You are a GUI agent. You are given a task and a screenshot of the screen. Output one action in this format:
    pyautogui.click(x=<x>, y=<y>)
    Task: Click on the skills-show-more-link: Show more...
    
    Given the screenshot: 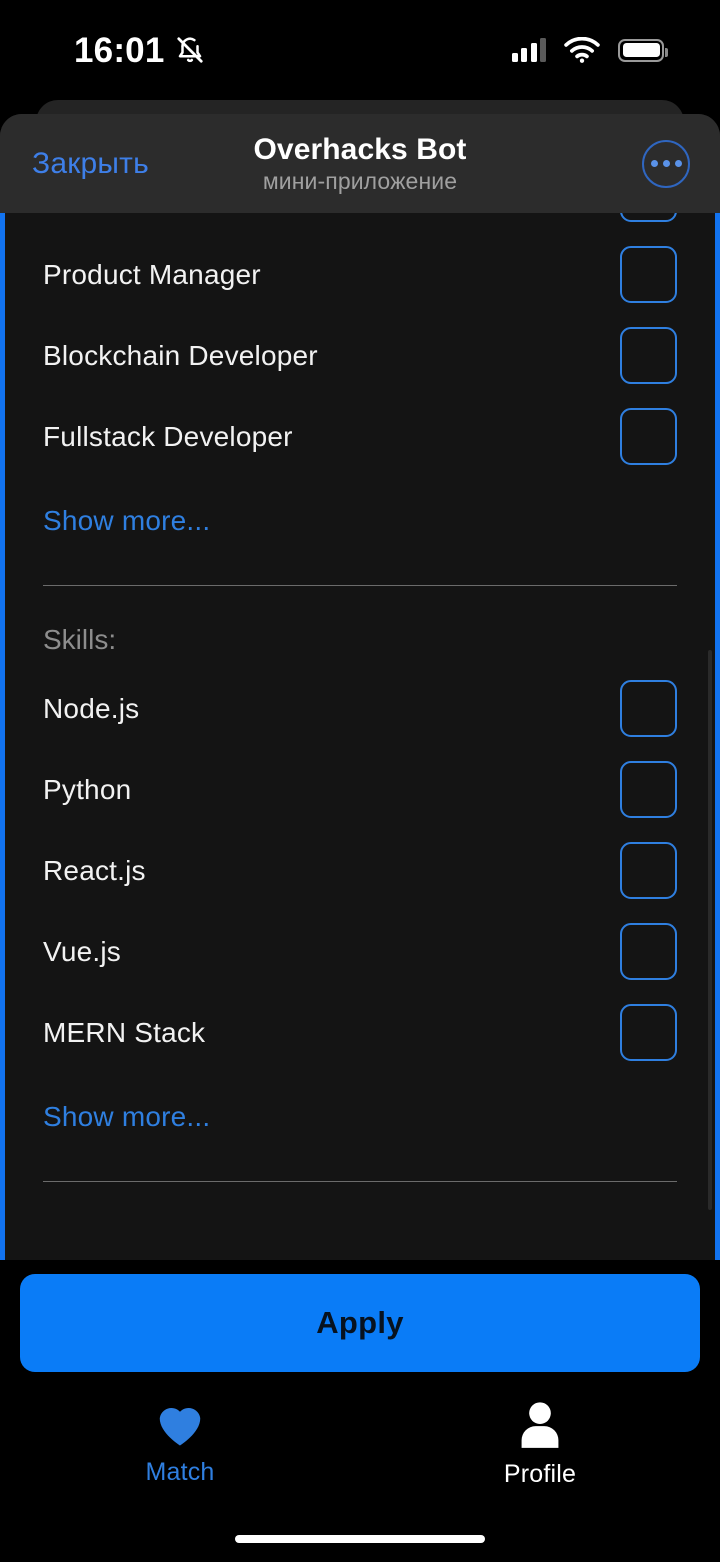 What is the action you would take?
    pyautogui.click(x=360, y=1116)
    